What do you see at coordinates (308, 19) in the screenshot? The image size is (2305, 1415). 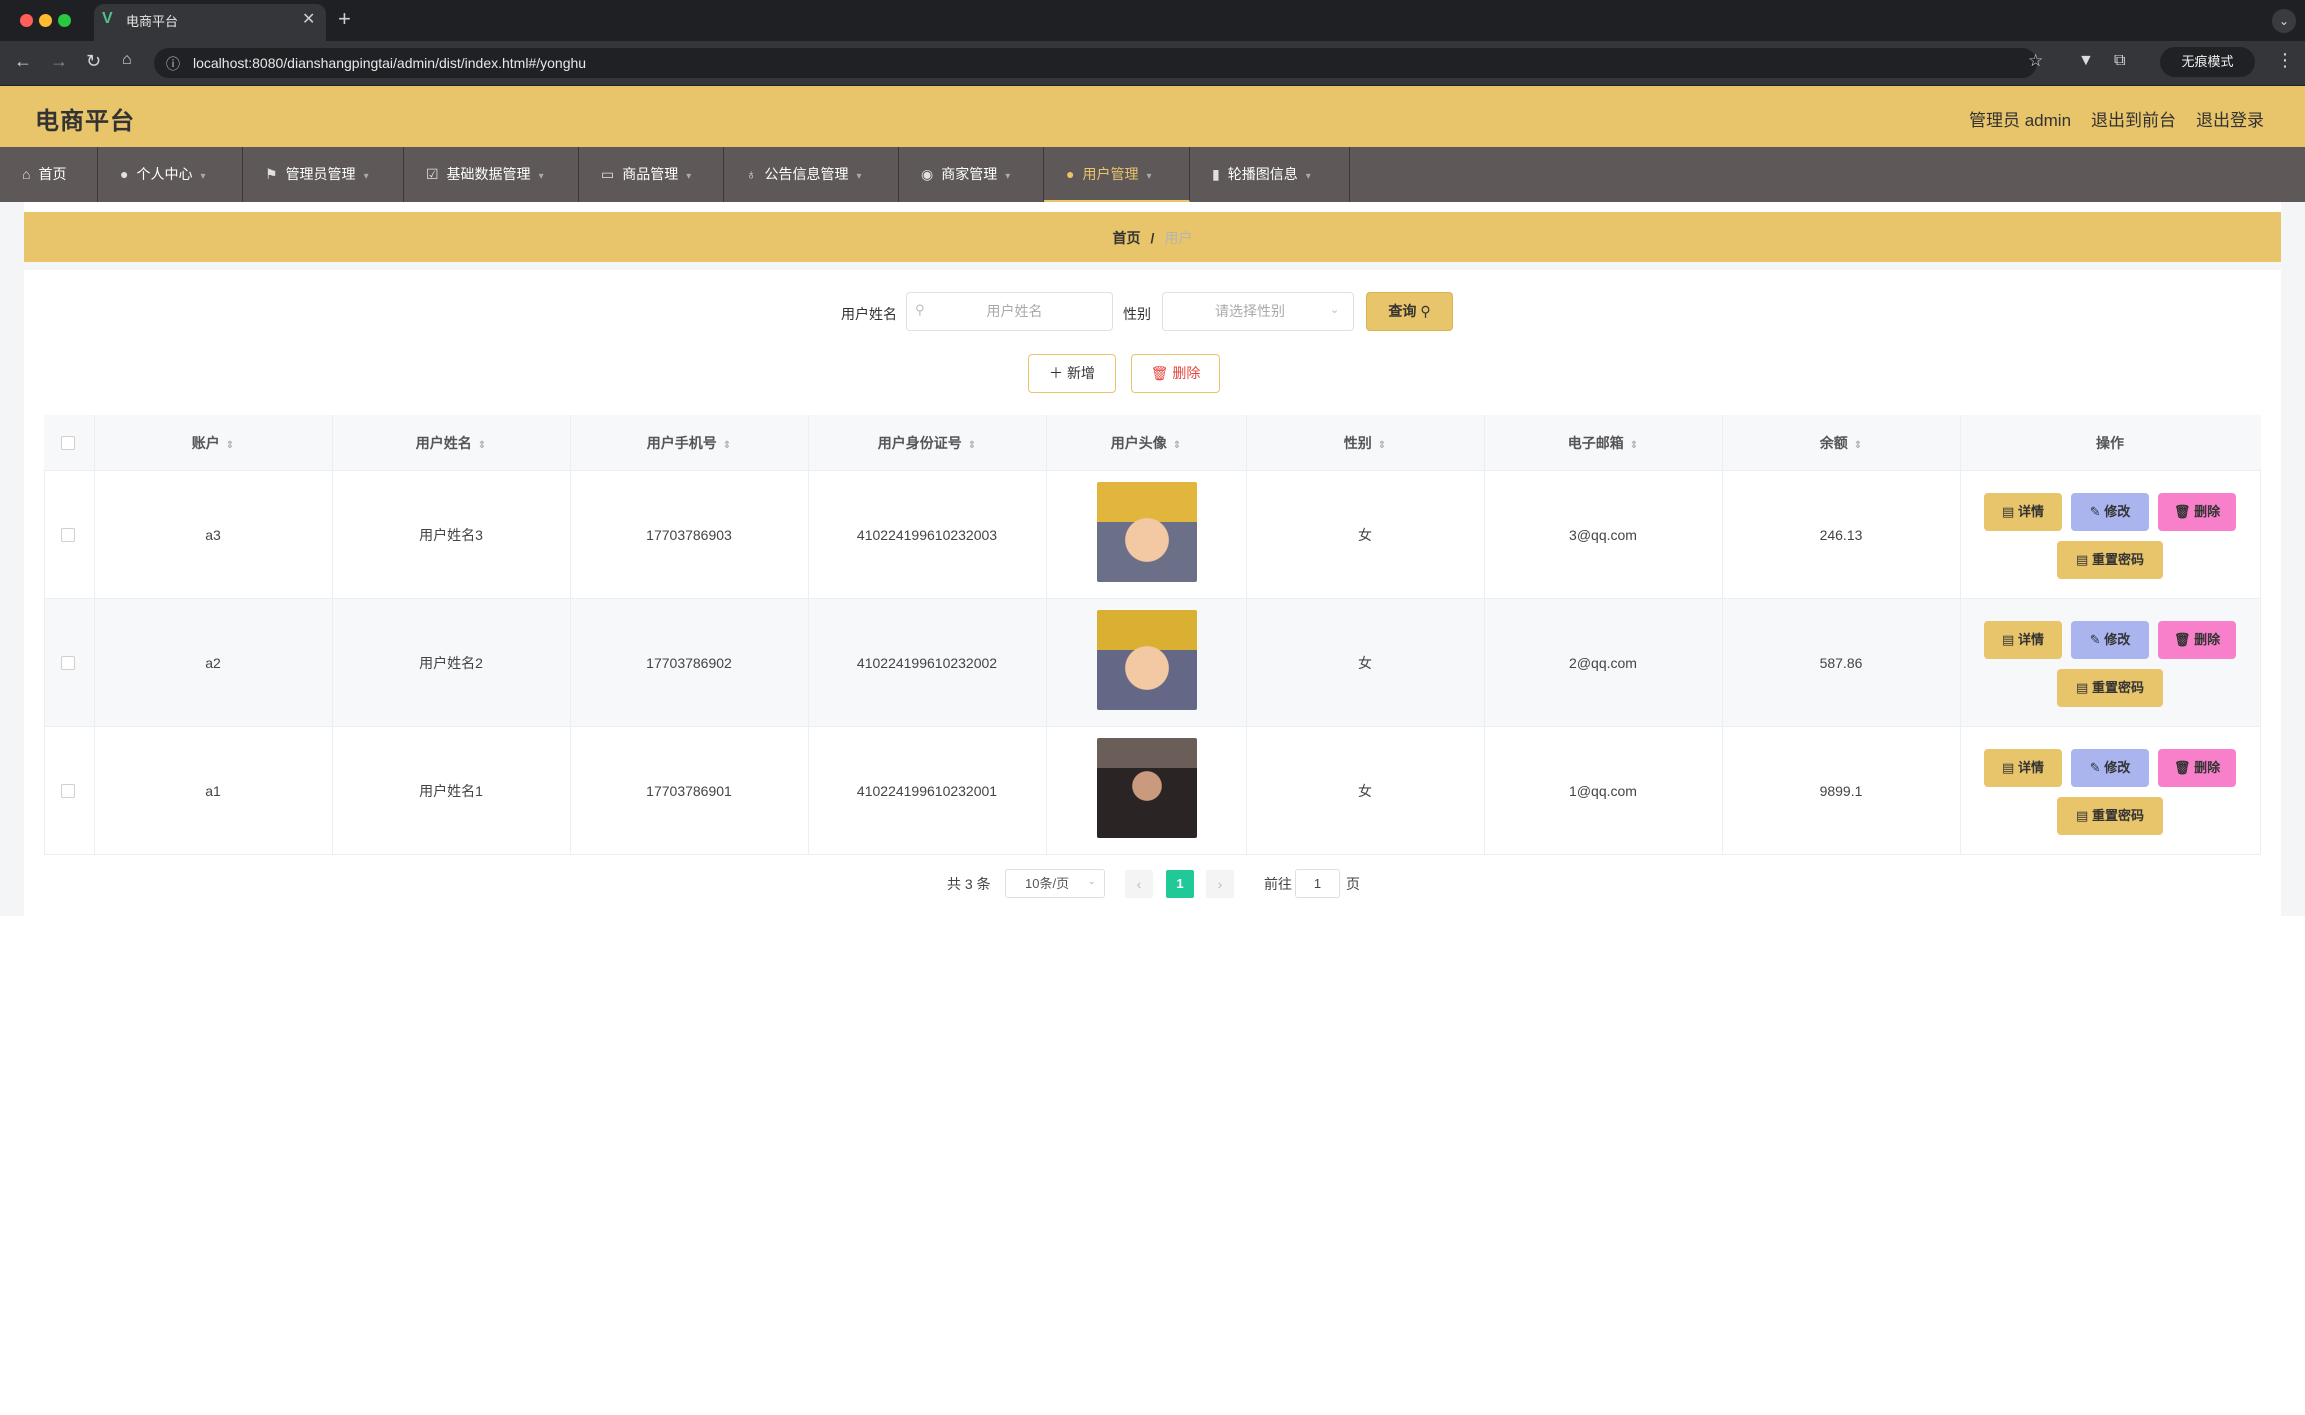 I see `tab-close-icon: ✕` at bounding box center [308, 19].